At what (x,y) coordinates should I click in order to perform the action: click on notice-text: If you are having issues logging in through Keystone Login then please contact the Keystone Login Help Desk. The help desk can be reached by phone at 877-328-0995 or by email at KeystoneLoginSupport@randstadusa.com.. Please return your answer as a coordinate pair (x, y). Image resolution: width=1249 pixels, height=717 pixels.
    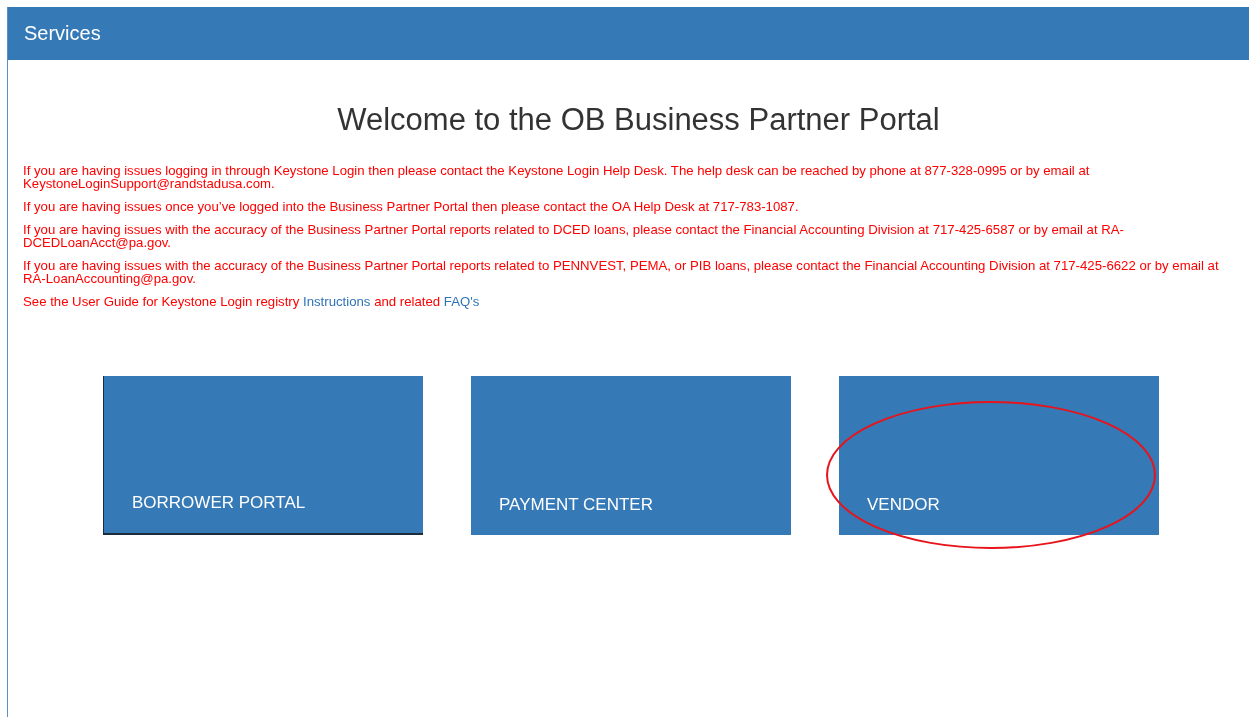
    Looking at the image, I should click on (557, 177).